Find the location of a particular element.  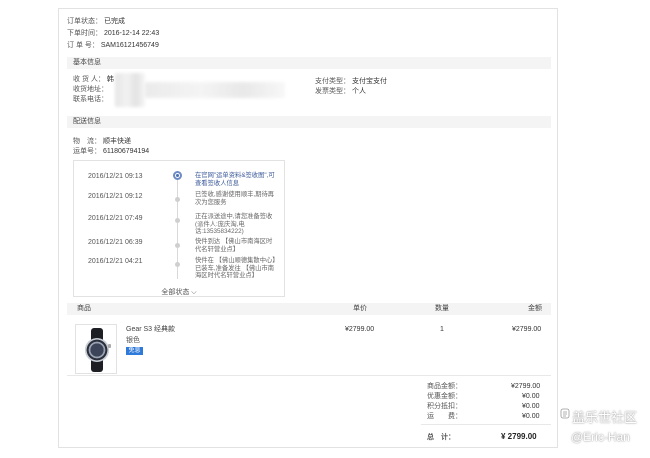

discount-label: 优惠金额： is located at coordinates (444, 396).